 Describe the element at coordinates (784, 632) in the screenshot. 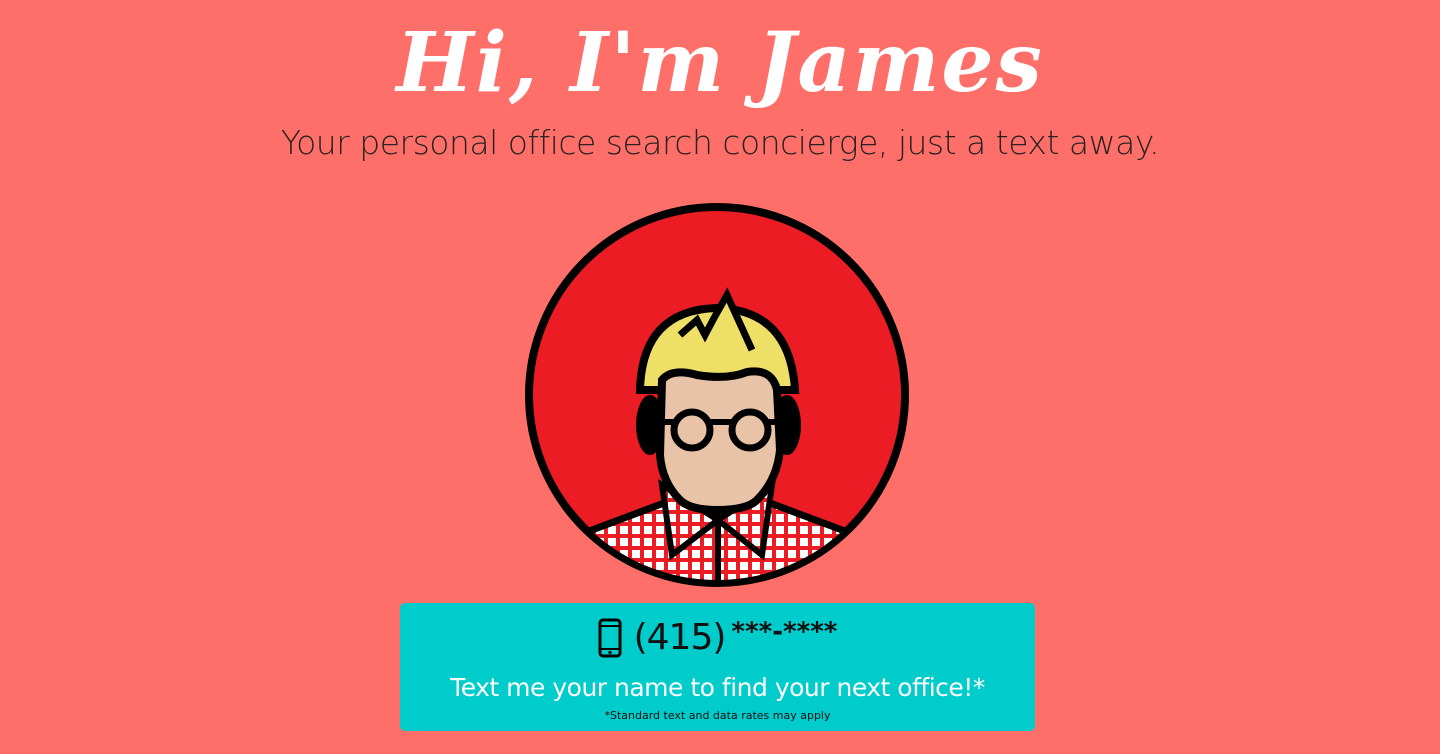

I see `phone-masked-number: ***-****` at that location.